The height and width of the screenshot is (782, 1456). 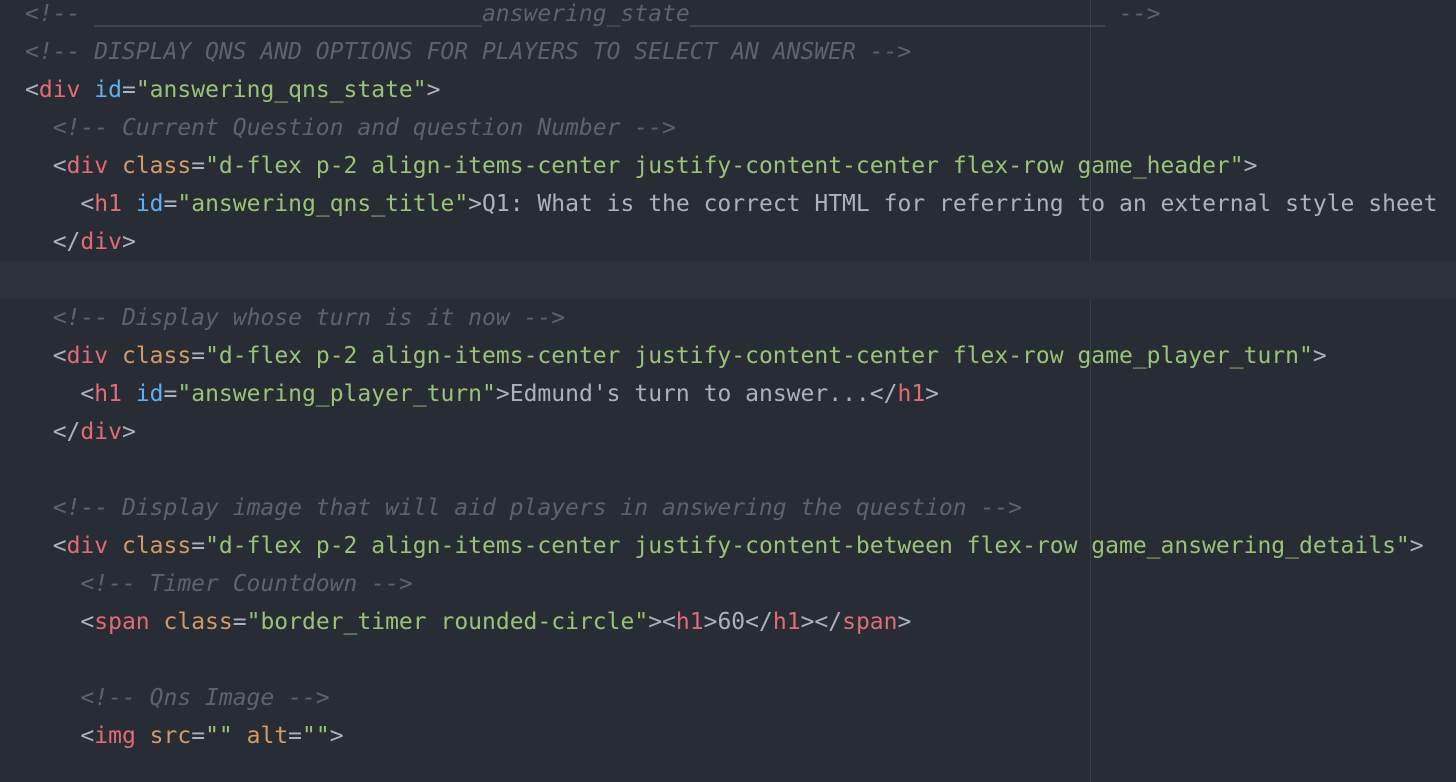 What do you see at coordinates (740, 698) in the screenshot?
I see `code-line: <!-- Qns Image -->` at bounding box center [740, 698].